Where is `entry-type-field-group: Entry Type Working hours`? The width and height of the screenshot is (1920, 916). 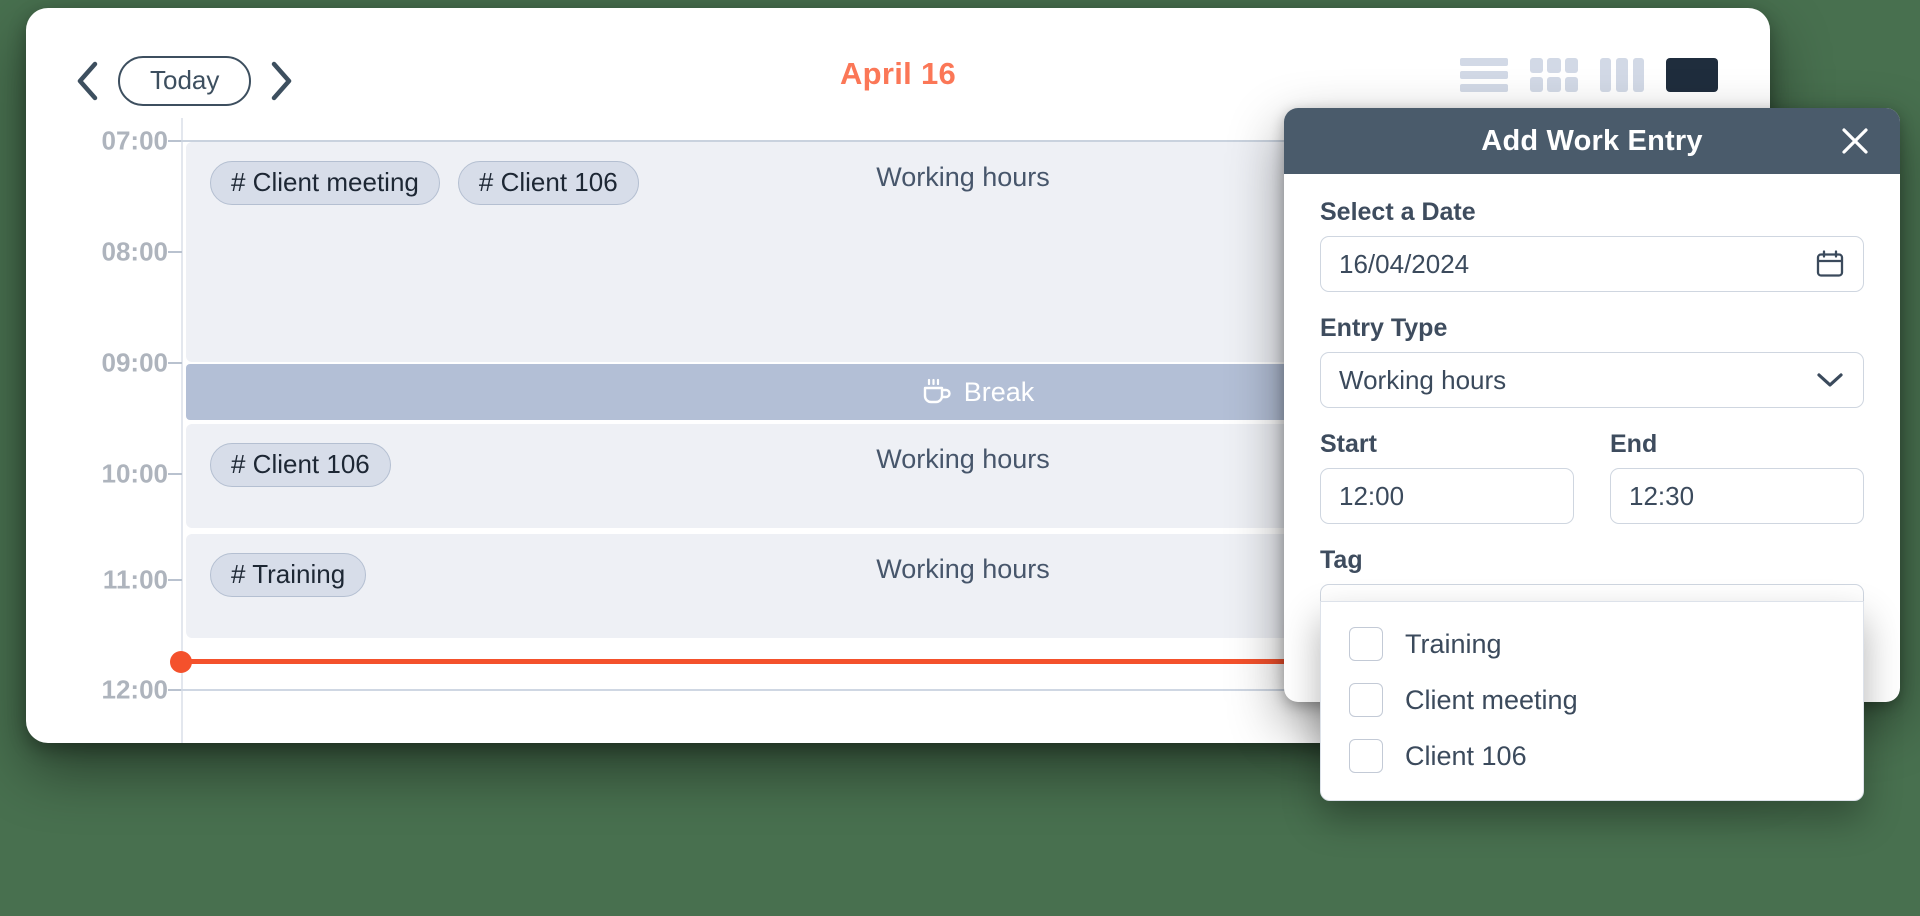 entry-type-field-group: Entry Type Working hours is located at coordinates (1592, 361).